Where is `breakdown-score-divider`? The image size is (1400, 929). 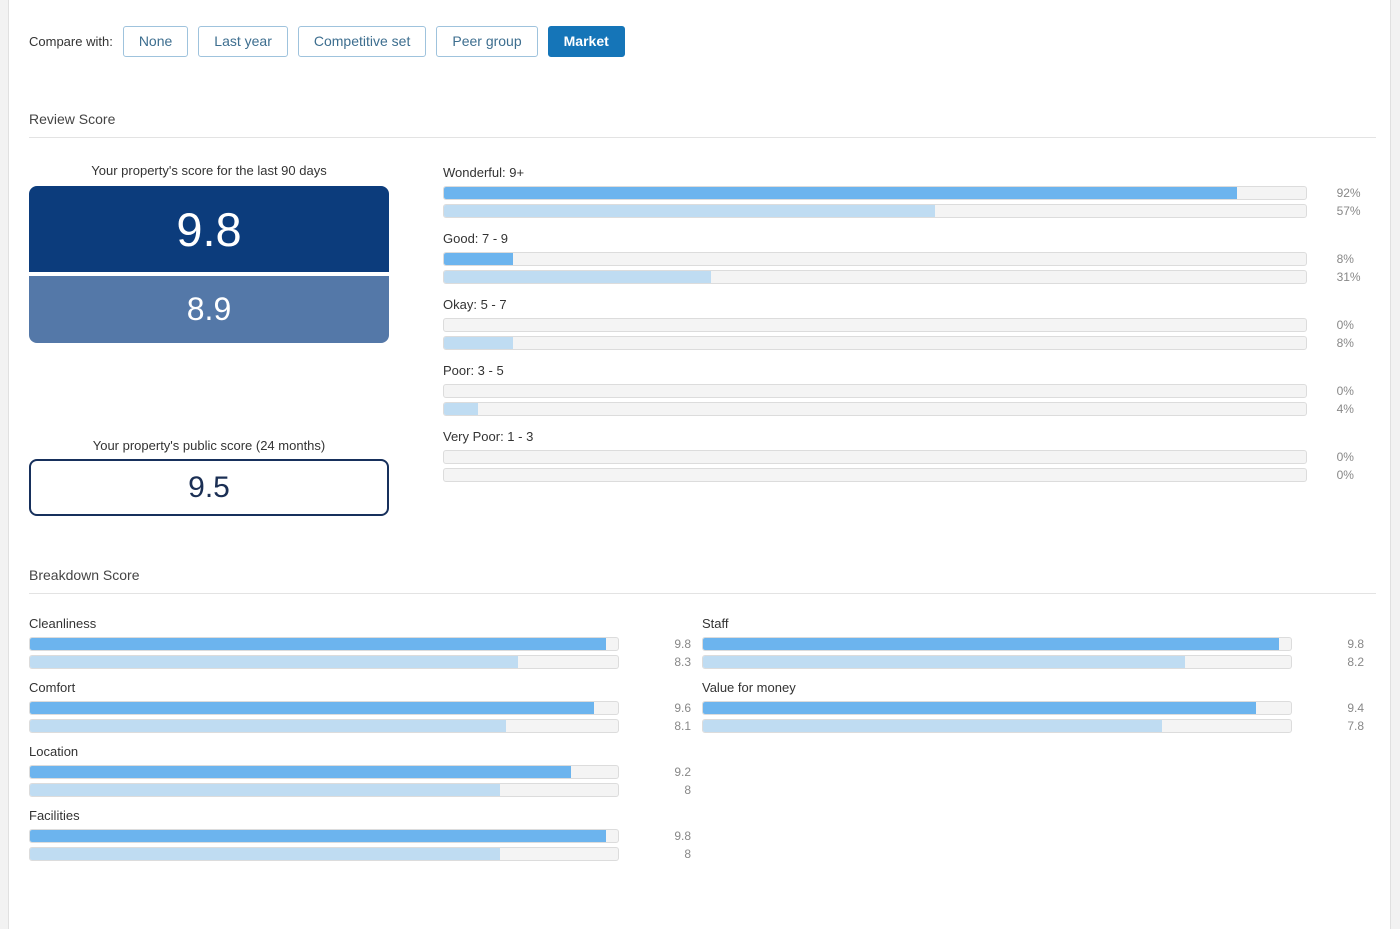 breakdown-score-divider is located at coordinates (702, 593).